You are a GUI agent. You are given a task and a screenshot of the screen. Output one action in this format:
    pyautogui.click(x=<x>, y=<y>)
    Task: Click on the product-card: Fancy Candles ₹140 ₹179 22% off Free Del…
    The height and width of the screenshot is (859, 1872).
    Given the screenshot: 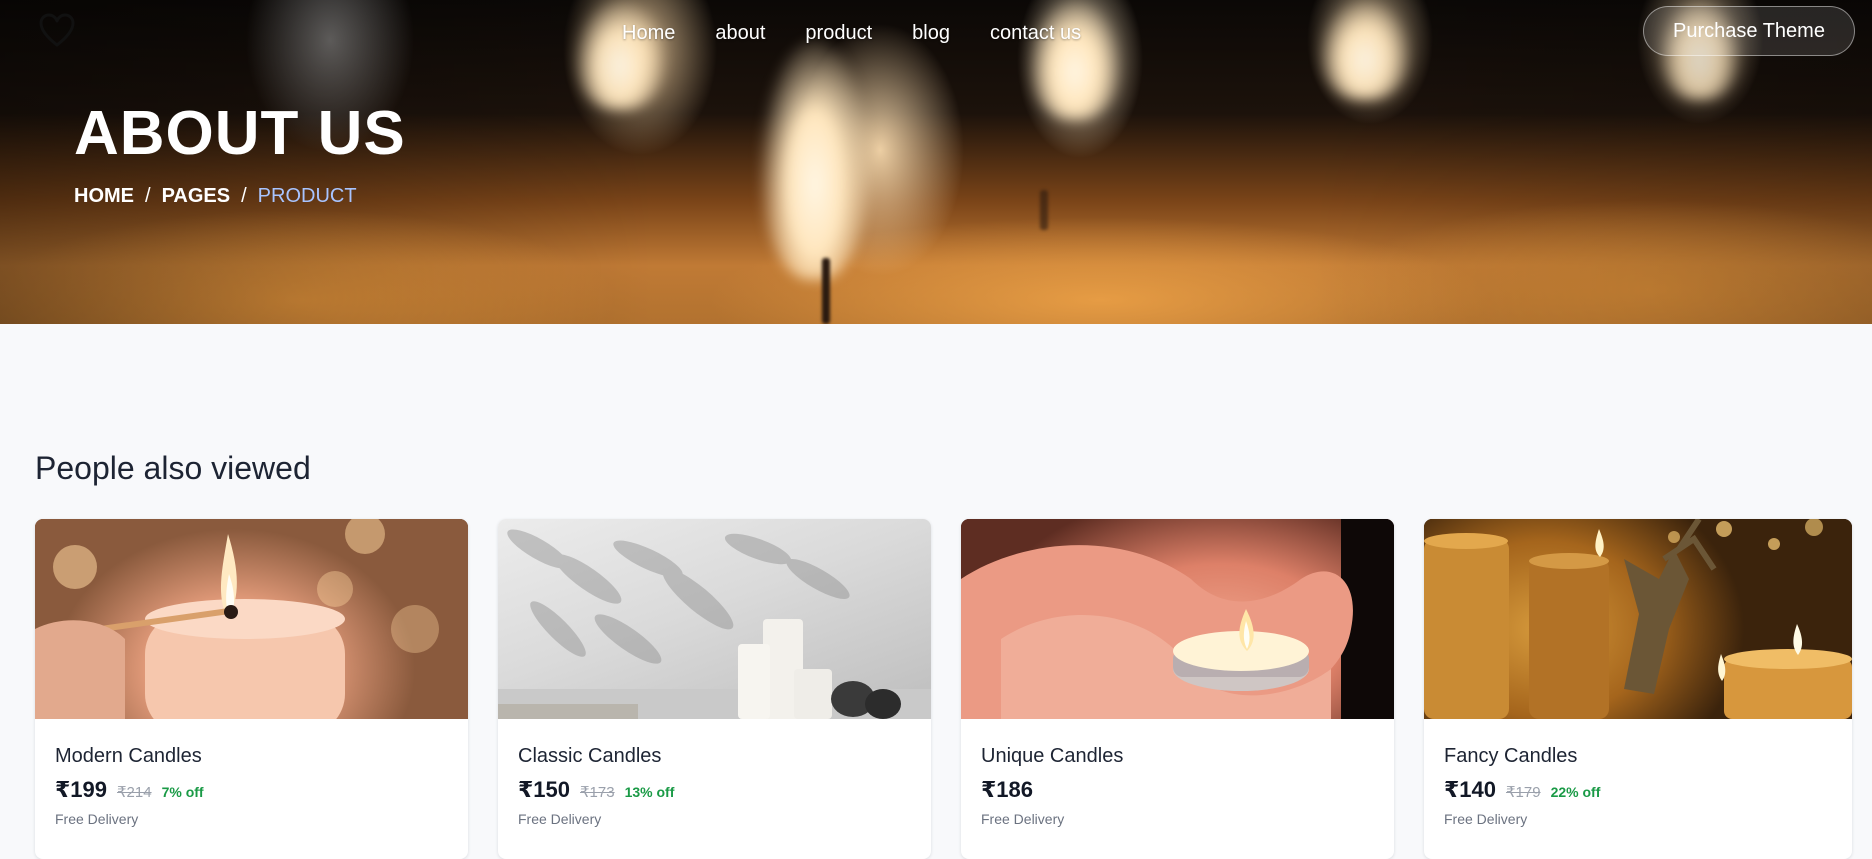 What is the action you would take?
    pyautogui.click(x=1638, y=689)
    